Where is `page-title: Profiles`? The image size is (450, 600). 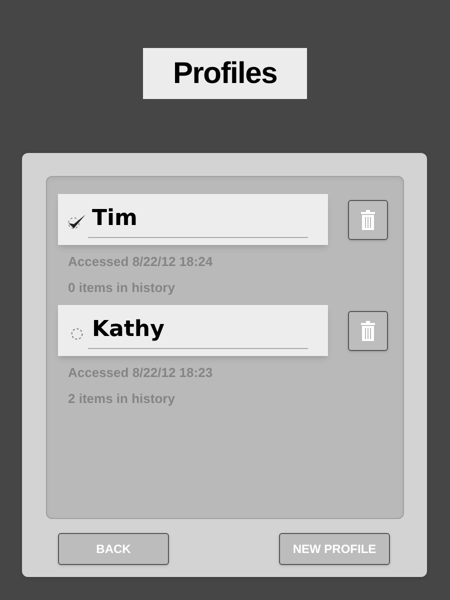
page-title: Profiles is located at coordinates (225, 73).